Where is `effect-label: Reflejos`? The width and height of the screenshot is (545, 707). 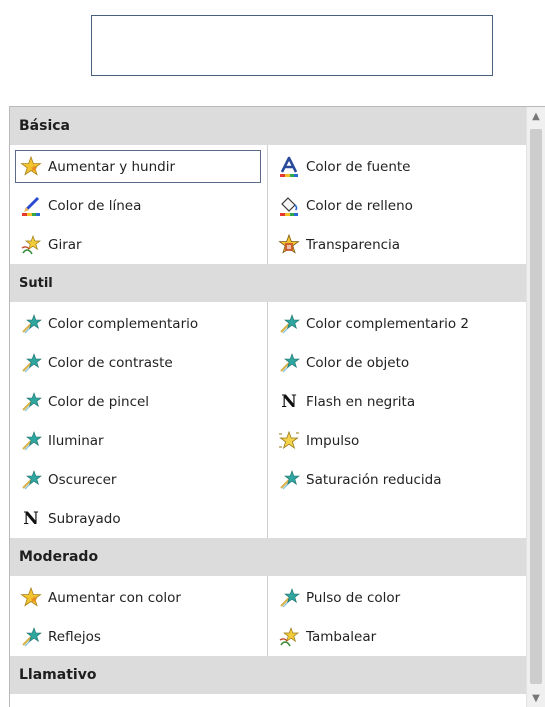
effect-label: Reflejos is located at coordinates (74, 636).